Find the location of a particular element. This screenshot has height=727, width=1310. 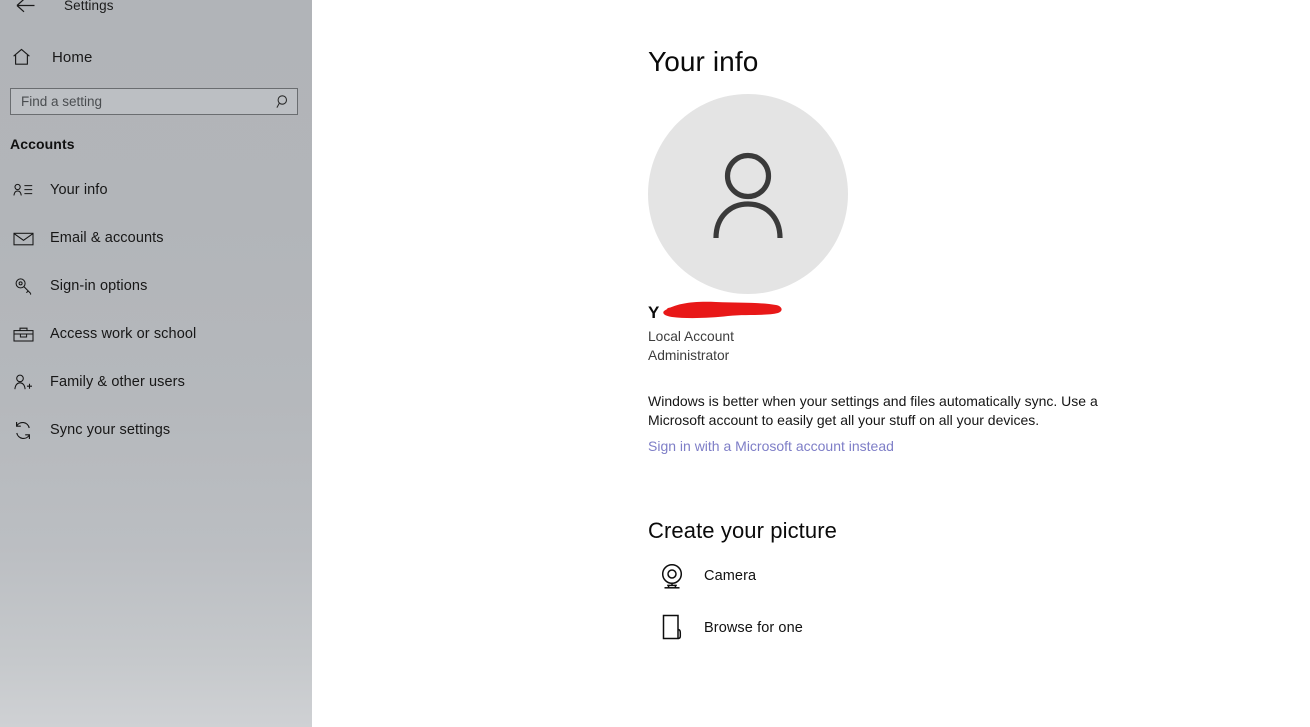

sidebar-item-access-work-school: Access work or school is located at coordinates (156, 334).